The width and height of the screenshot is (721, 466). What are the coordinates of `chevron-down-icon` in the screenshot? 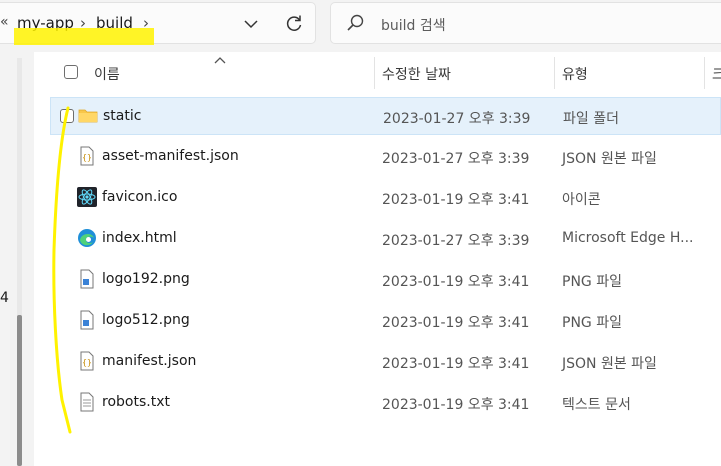 It's located at (251, 24).